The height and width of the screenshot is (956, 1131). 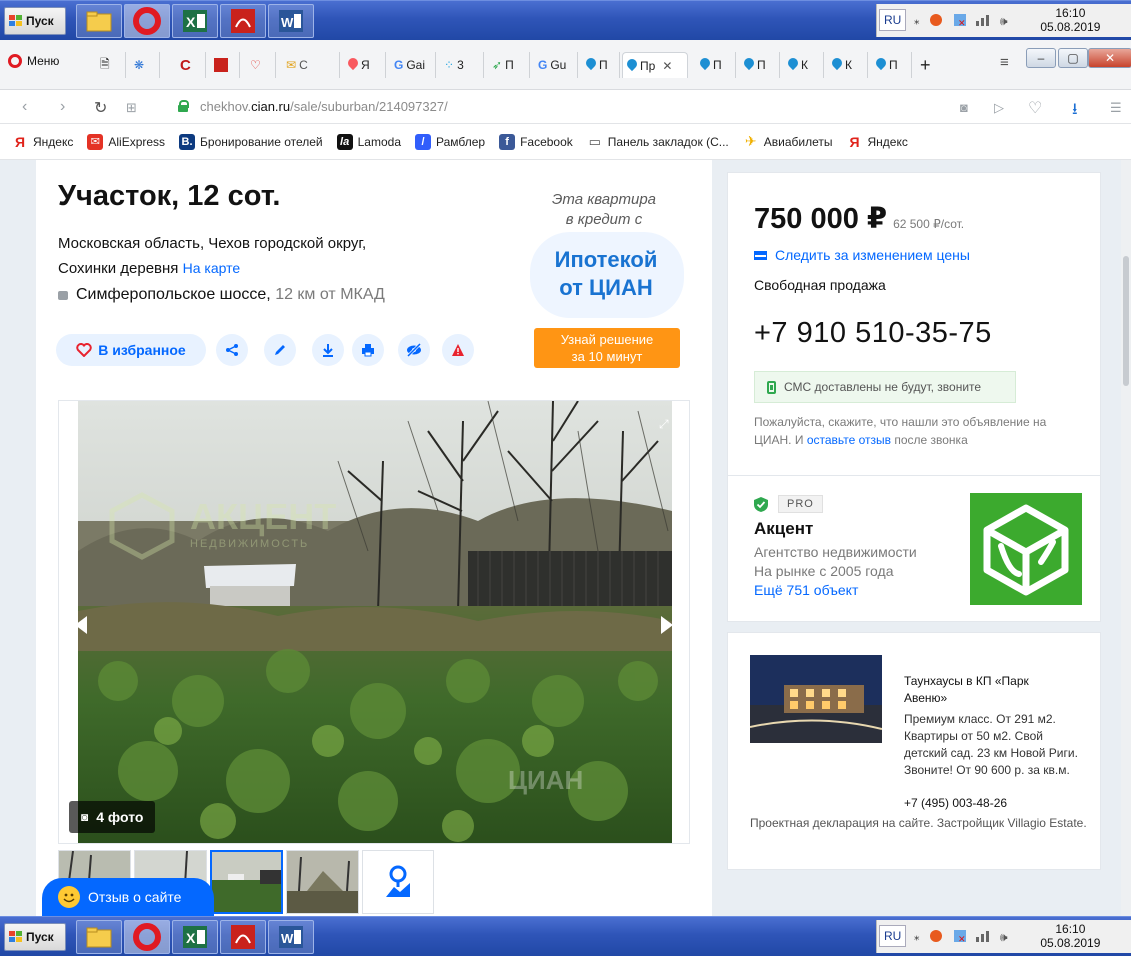 What do you see at coordinates (365, 65) in the screenshot?
I see `tab-yandex-pin: Я` at bounding box center [365, 65].